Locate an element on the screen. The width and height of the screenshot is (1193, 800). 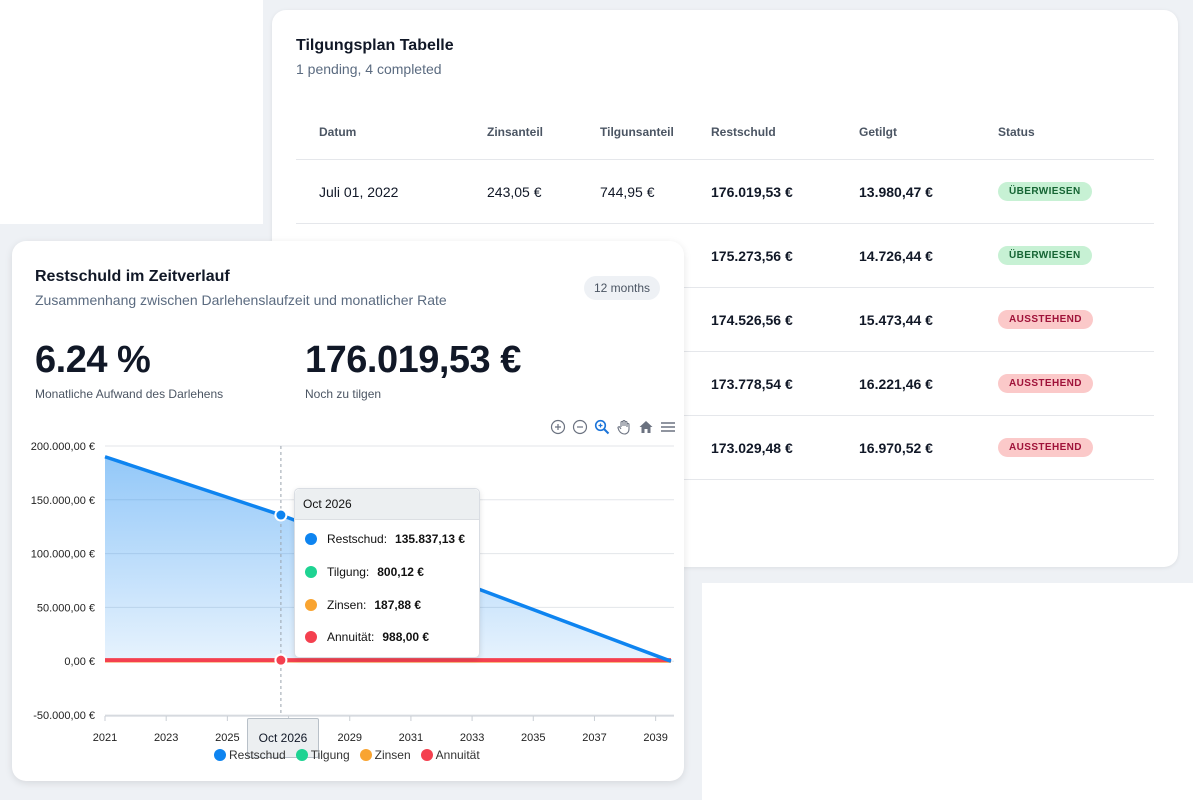
legend-item-annuitaet: Annuität is located at coordinates (450, 755).